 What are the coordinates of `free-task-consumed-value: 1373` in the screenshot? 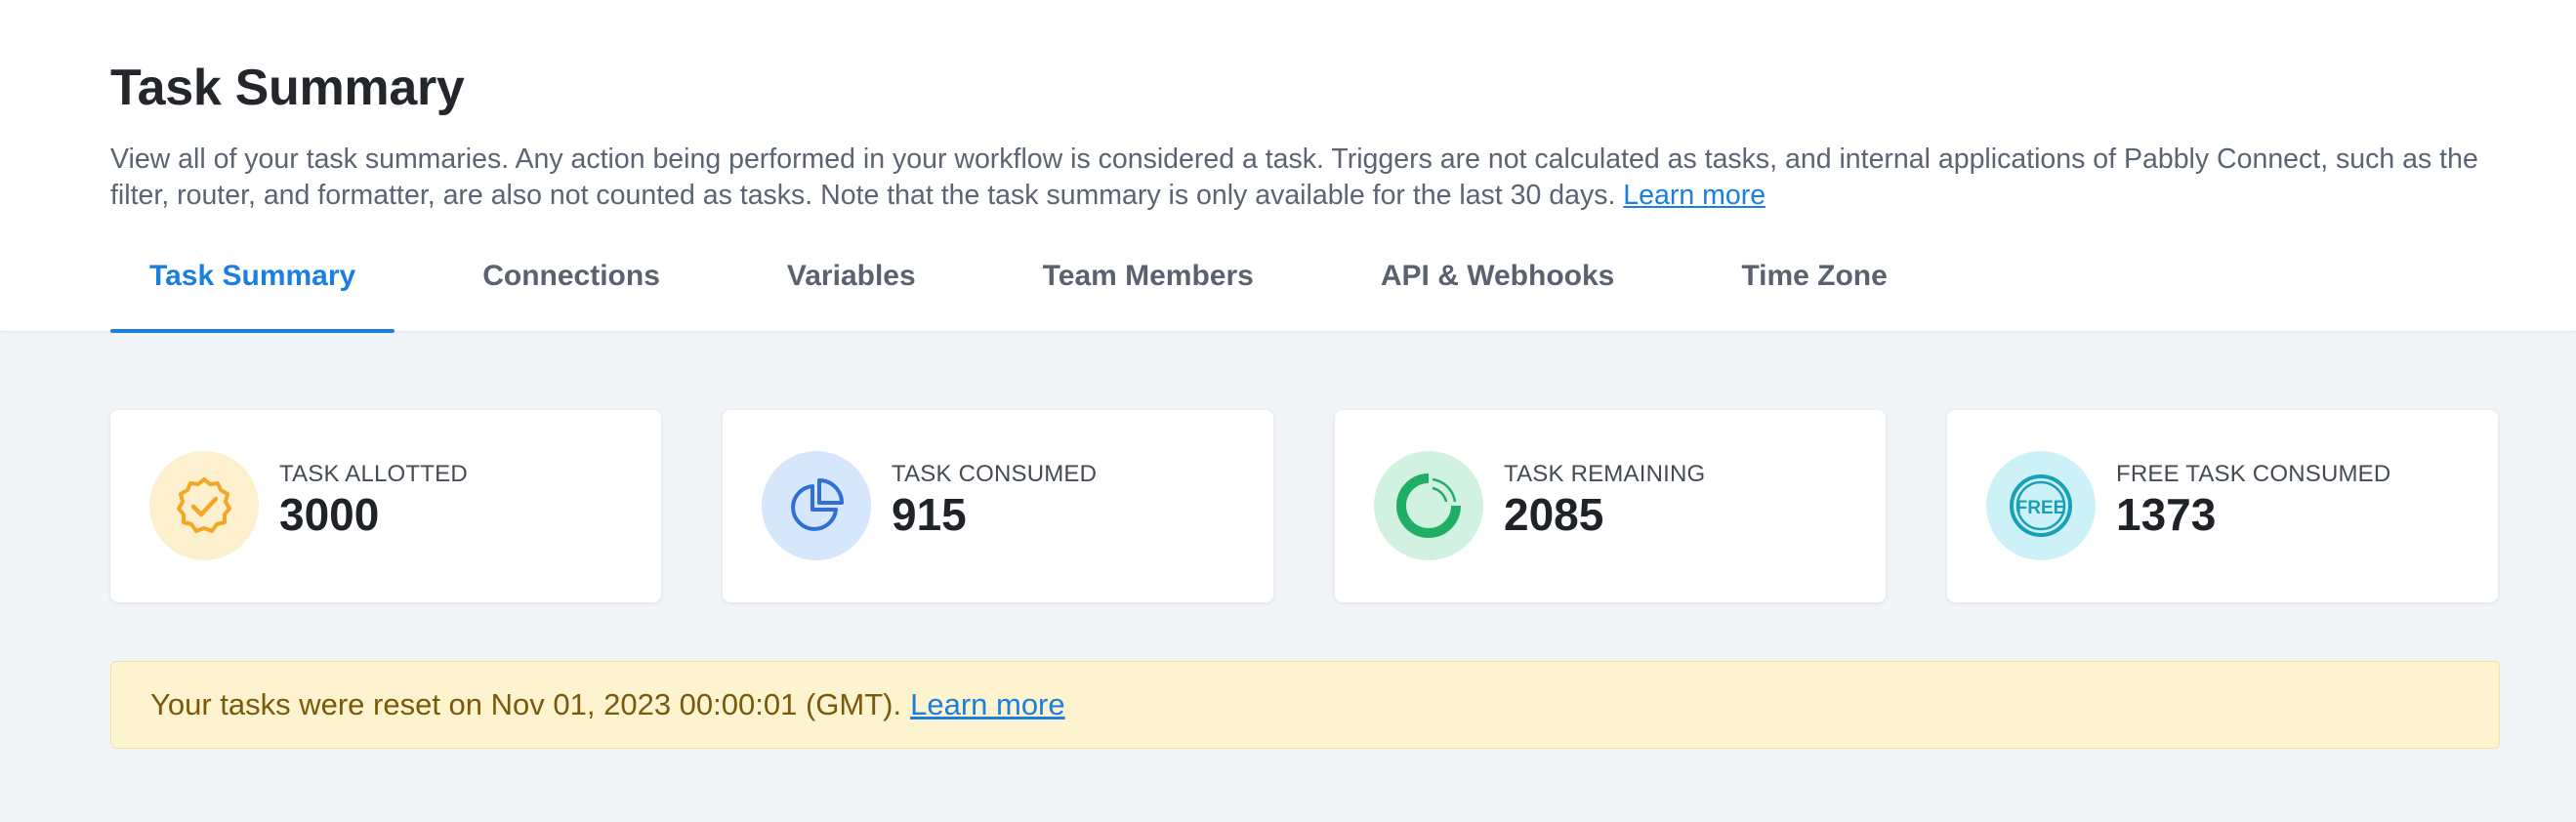 It's located at (2166, 514).